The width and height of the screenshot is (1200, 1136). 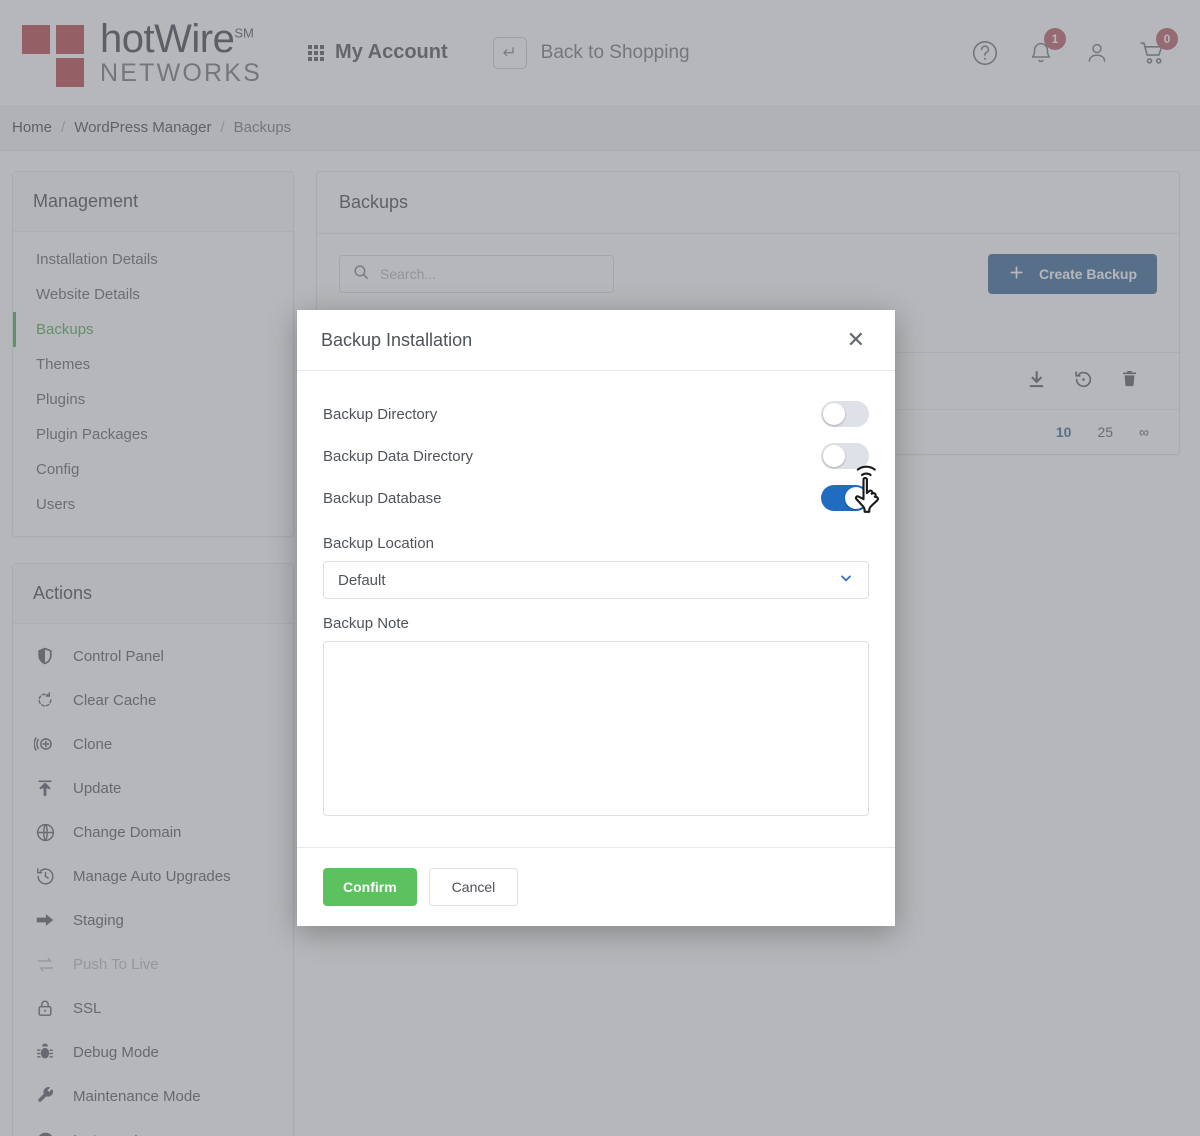 I want to click on backup-note-label: Backup Note, so click(x=366, y=623).